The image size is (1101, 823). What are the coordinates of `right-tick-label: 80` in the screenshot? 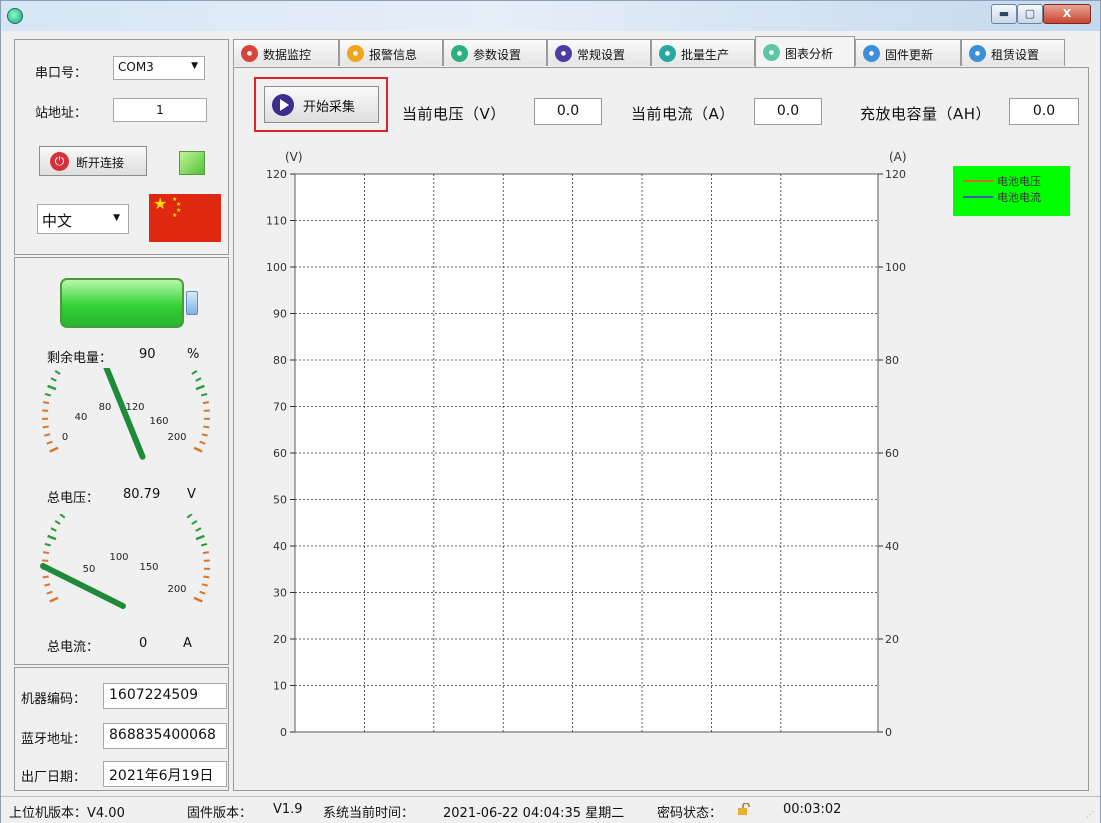 It's located at (892, 360).